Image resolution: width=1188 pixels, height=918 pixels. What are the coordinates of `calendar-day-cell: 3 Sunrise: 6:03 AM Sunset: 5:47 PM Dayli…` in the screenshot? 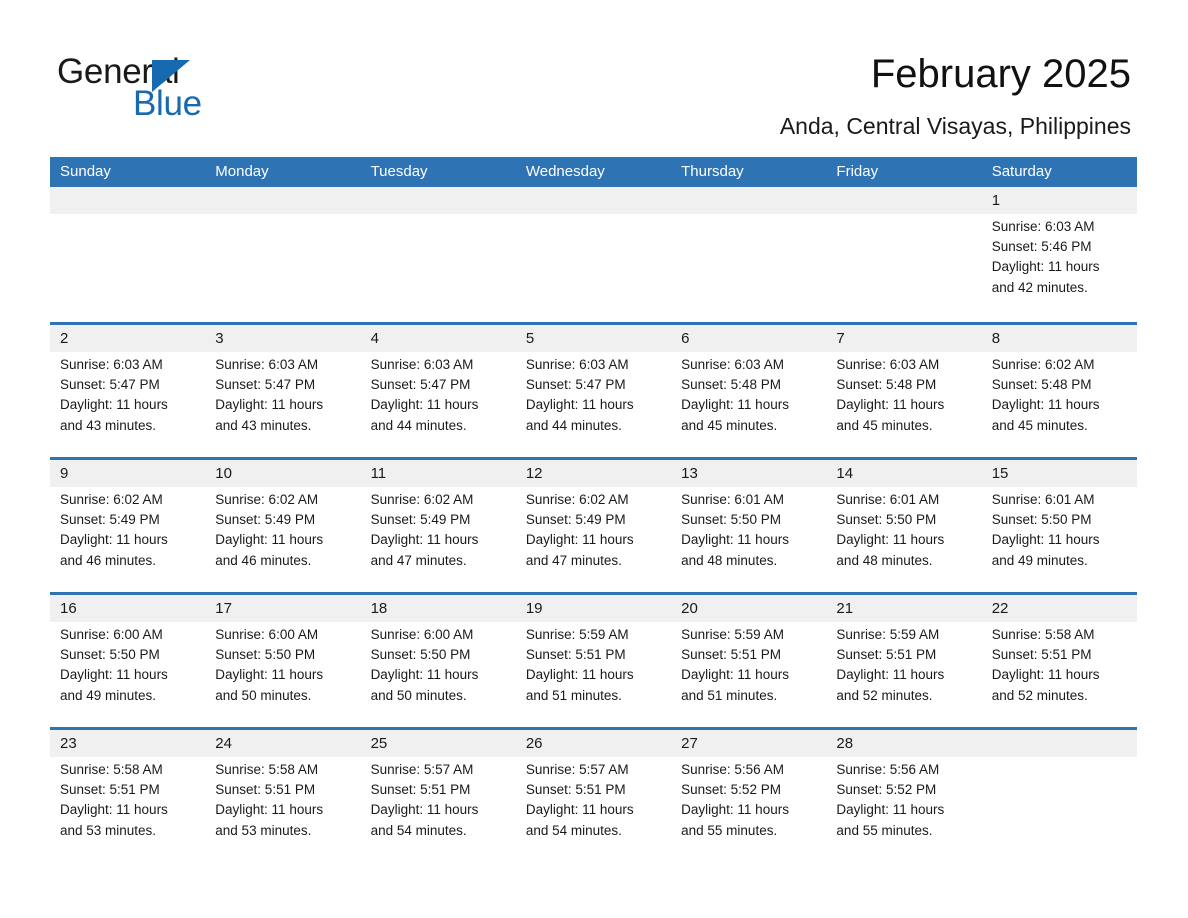 It's located at (282, 391).